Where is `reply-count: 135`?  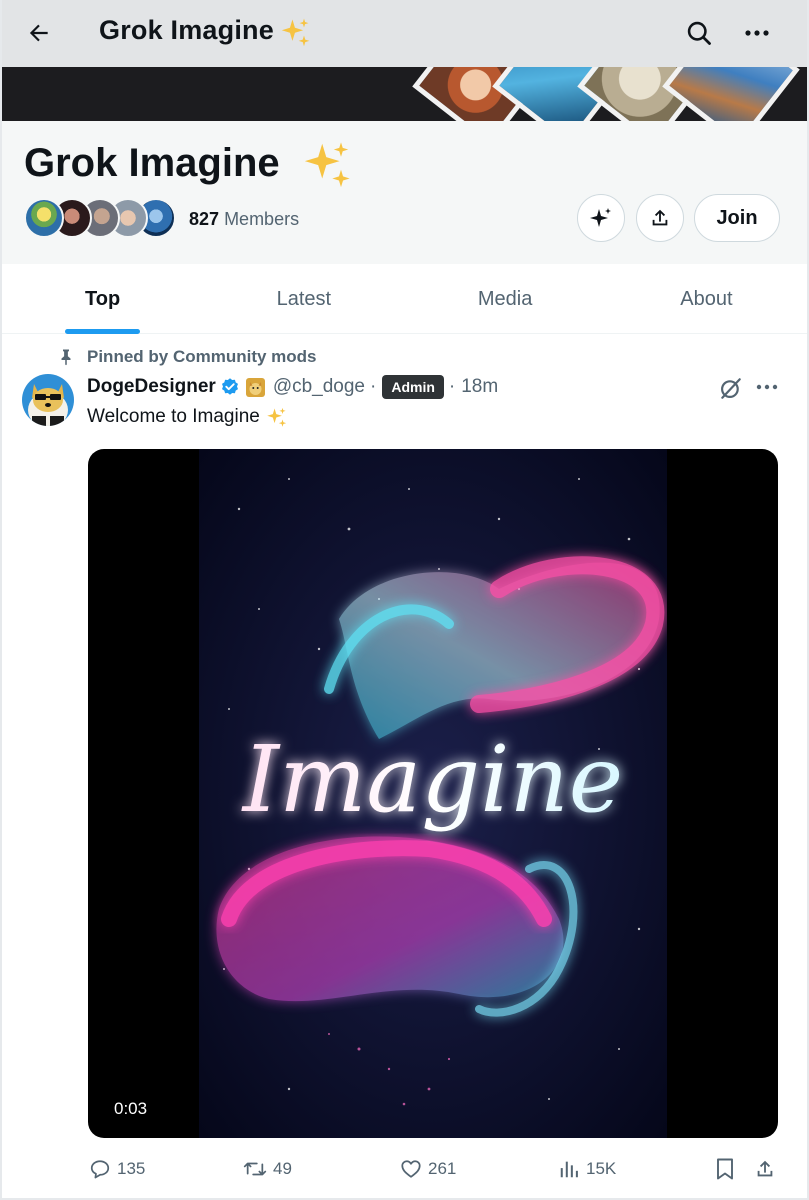 reply-count: 135 is located at coordinates (131, 1168).